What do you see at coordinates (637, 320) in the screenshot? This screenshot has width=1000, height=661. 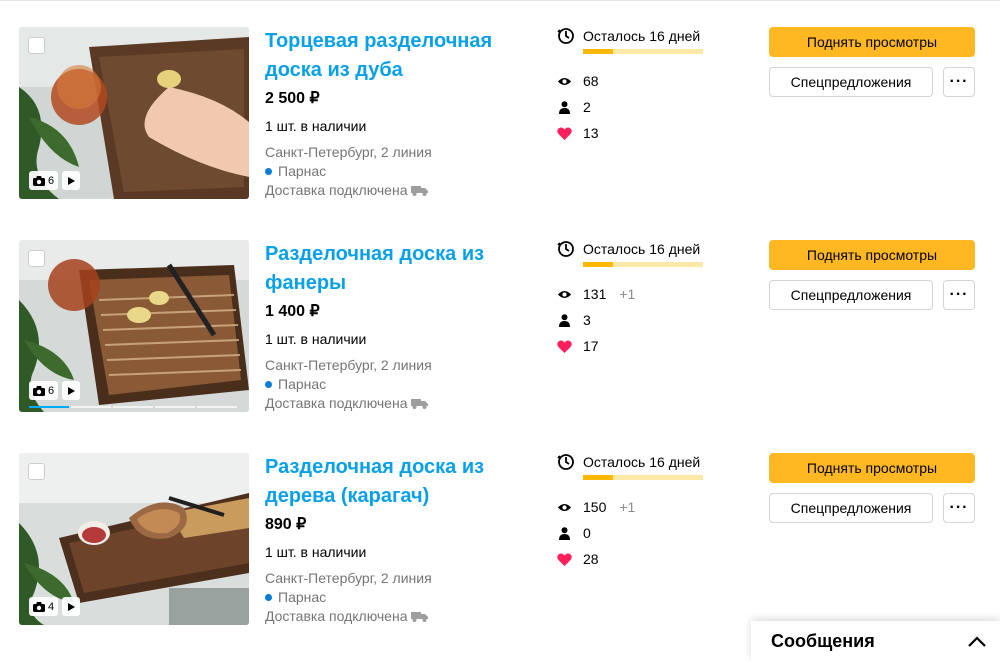 I see `contacts-stat: 3` at bounding box center [637, 320].